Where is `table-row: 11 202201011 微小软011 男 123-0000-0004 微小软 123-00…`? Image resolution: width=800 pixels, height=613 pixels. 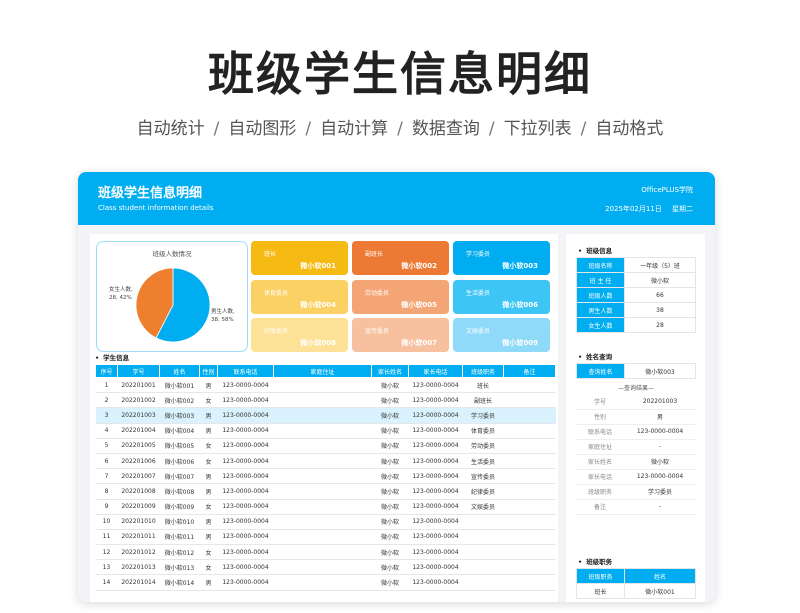
table-row: 11 202201011 微小软011 男 123-0000-0004 微小软 123-00… is located at coordinates (325, 537).